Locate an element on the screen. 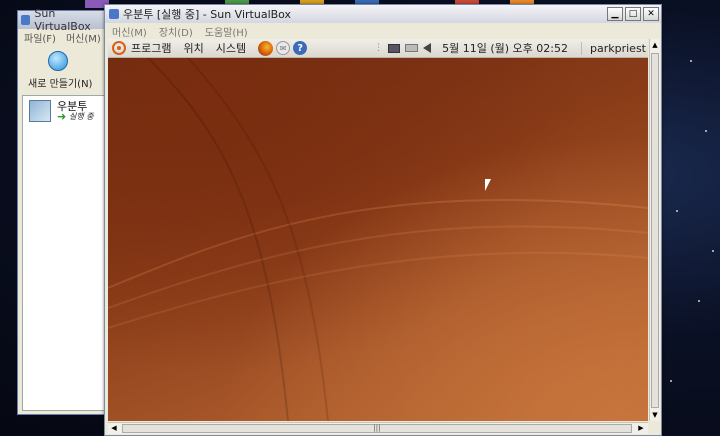  vertical-scroll-thumb is located at coordinates (655, 230).